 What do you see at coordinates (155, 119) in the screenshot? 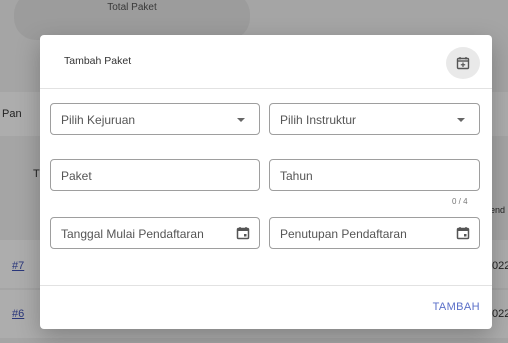
I see `kejuruan-select: Pilih Kejuruan` at bounding box center [155, 119].